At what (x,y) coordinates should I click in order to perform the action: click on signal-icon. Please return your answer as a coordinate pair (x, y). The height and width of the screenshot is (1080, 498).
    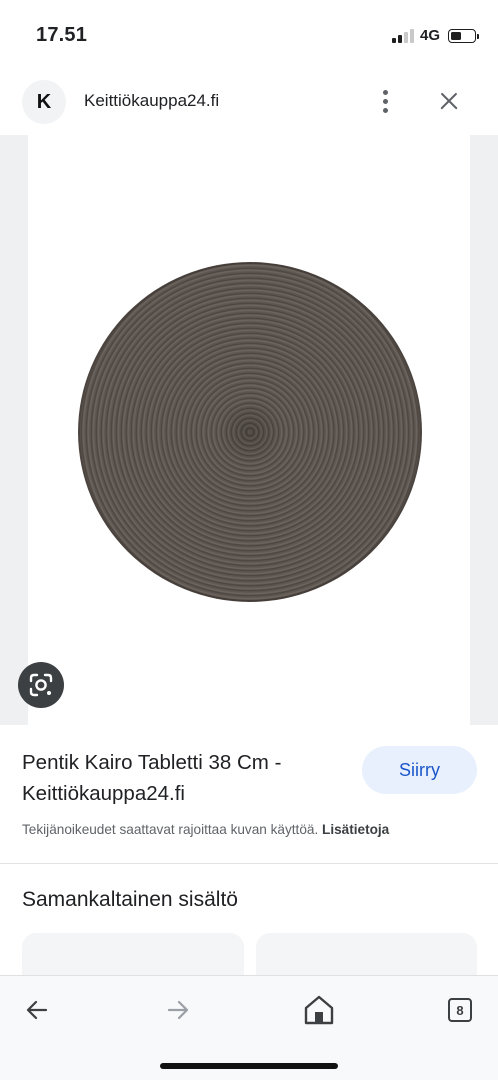
    Looking at the image, I should click on (402, 35).